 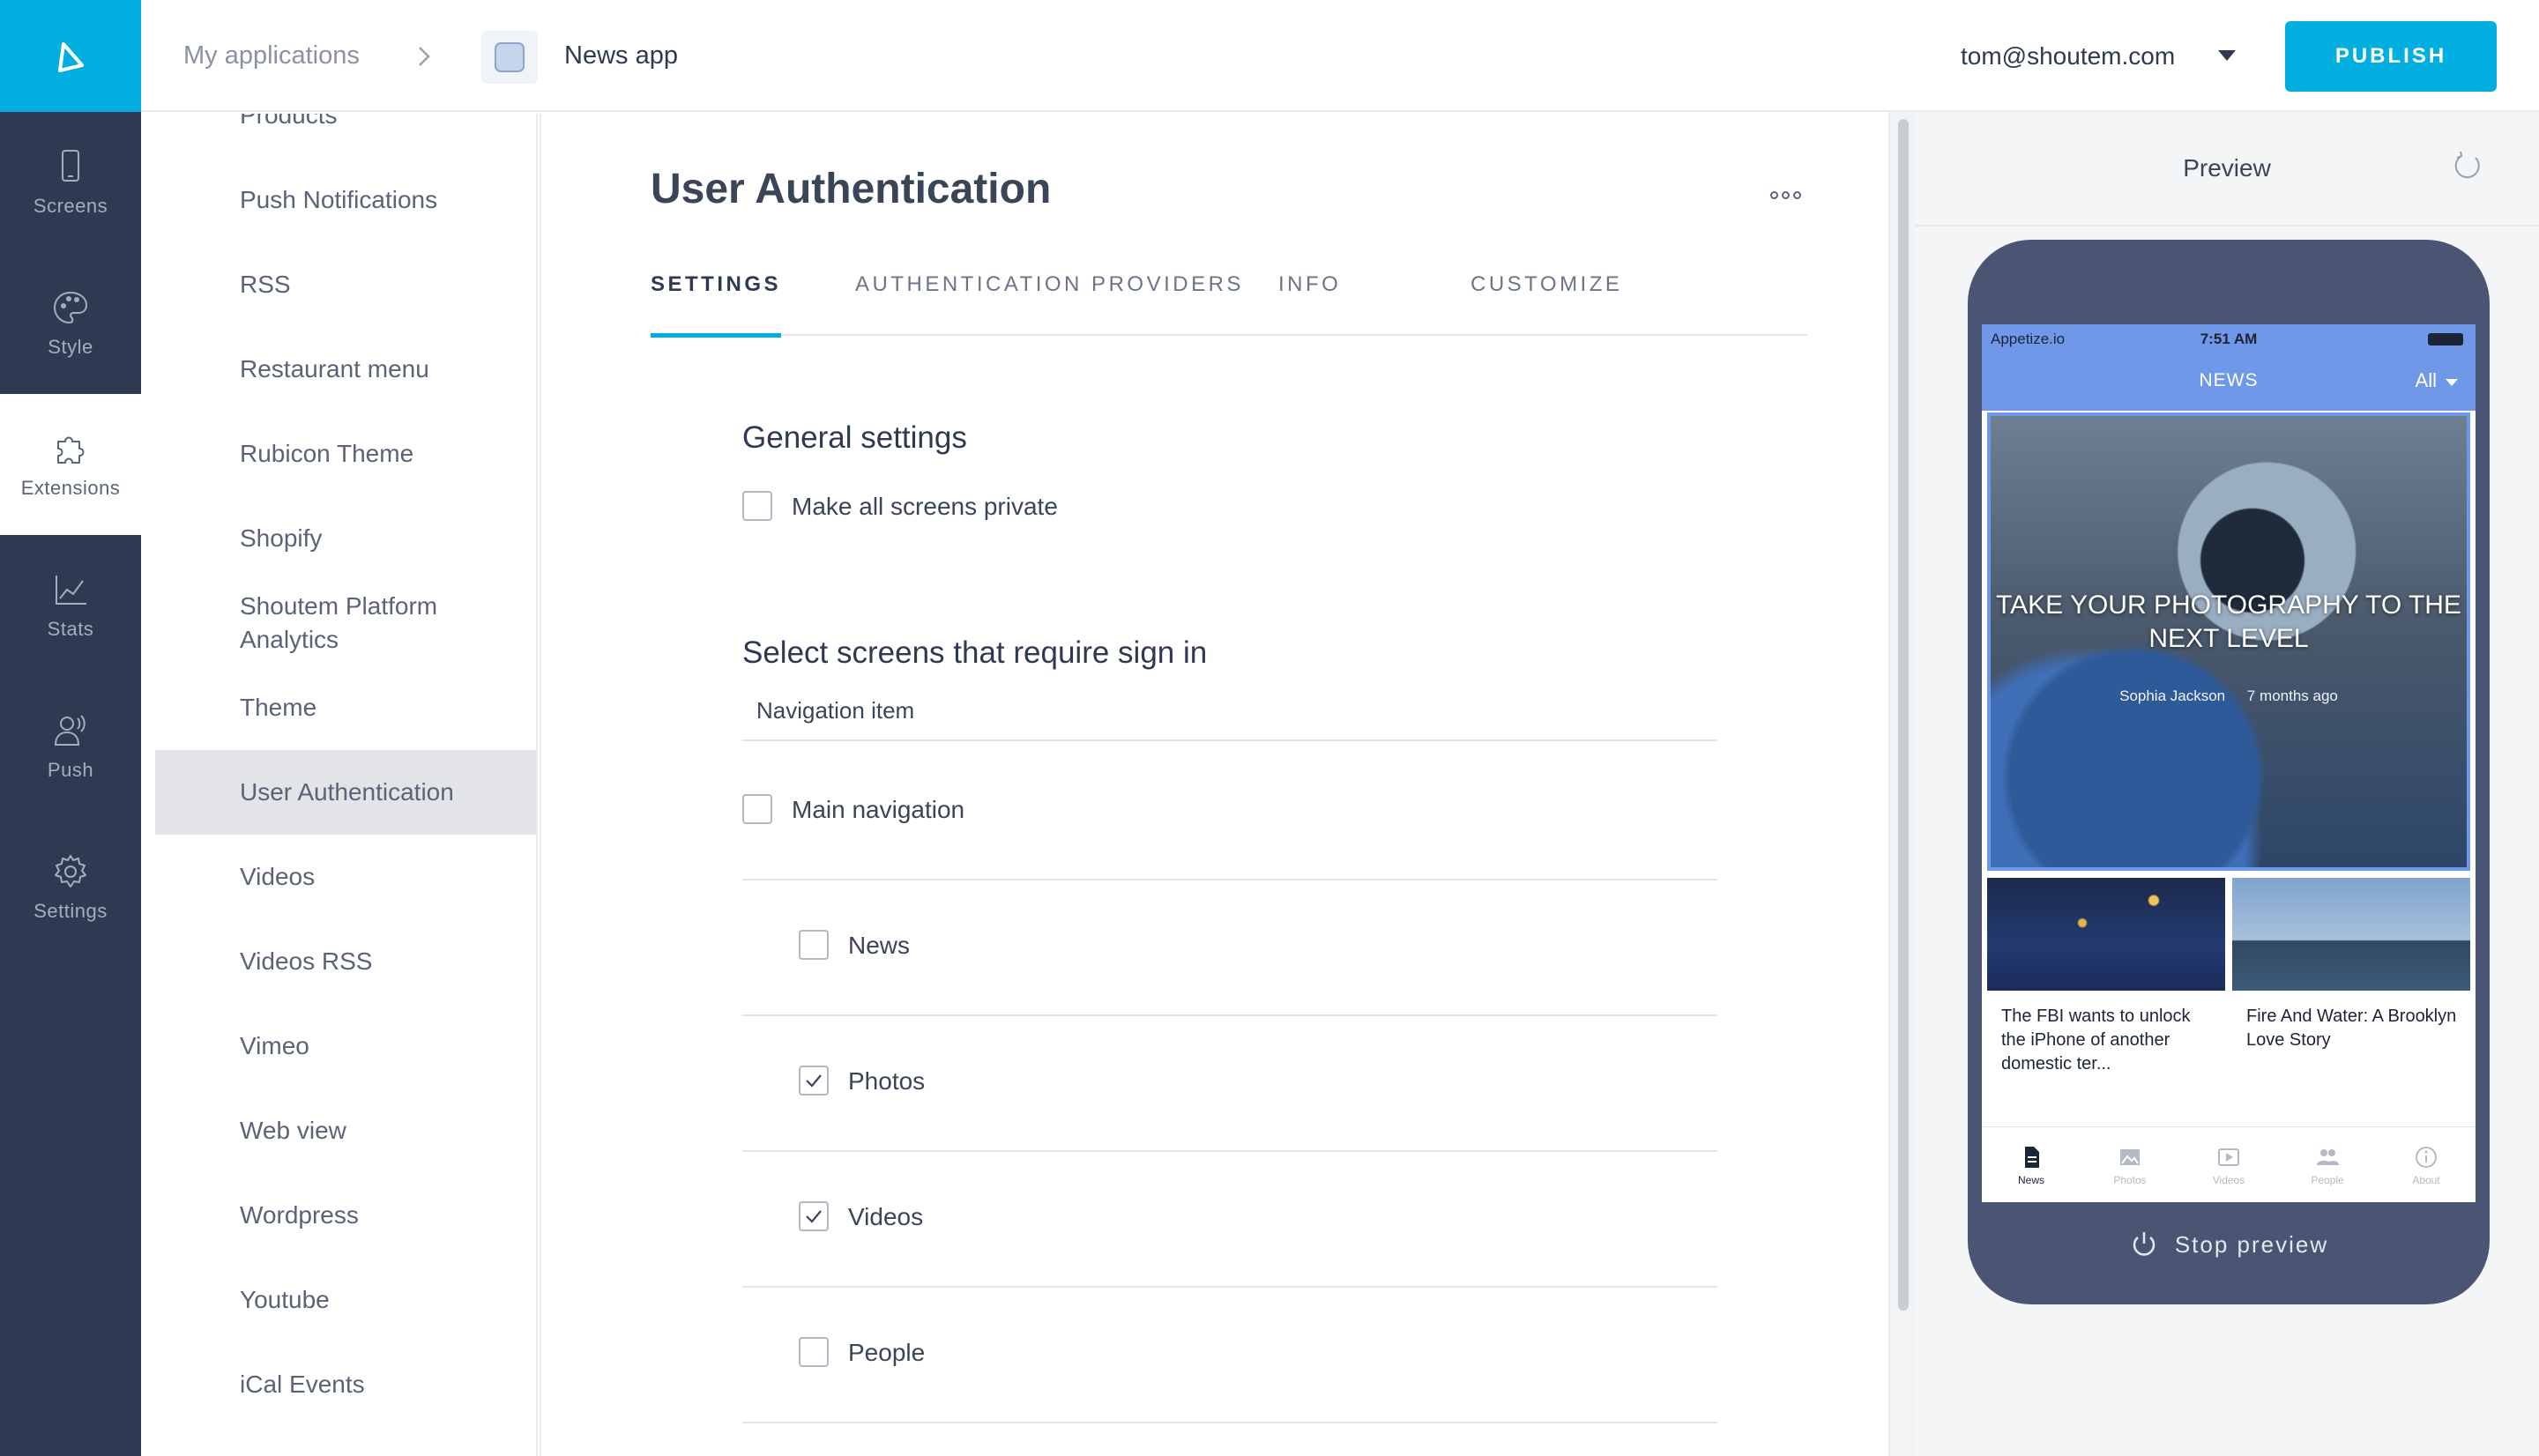 I want to click on stop-preview-button: Stop preview, so click(x=2229, y=1244).